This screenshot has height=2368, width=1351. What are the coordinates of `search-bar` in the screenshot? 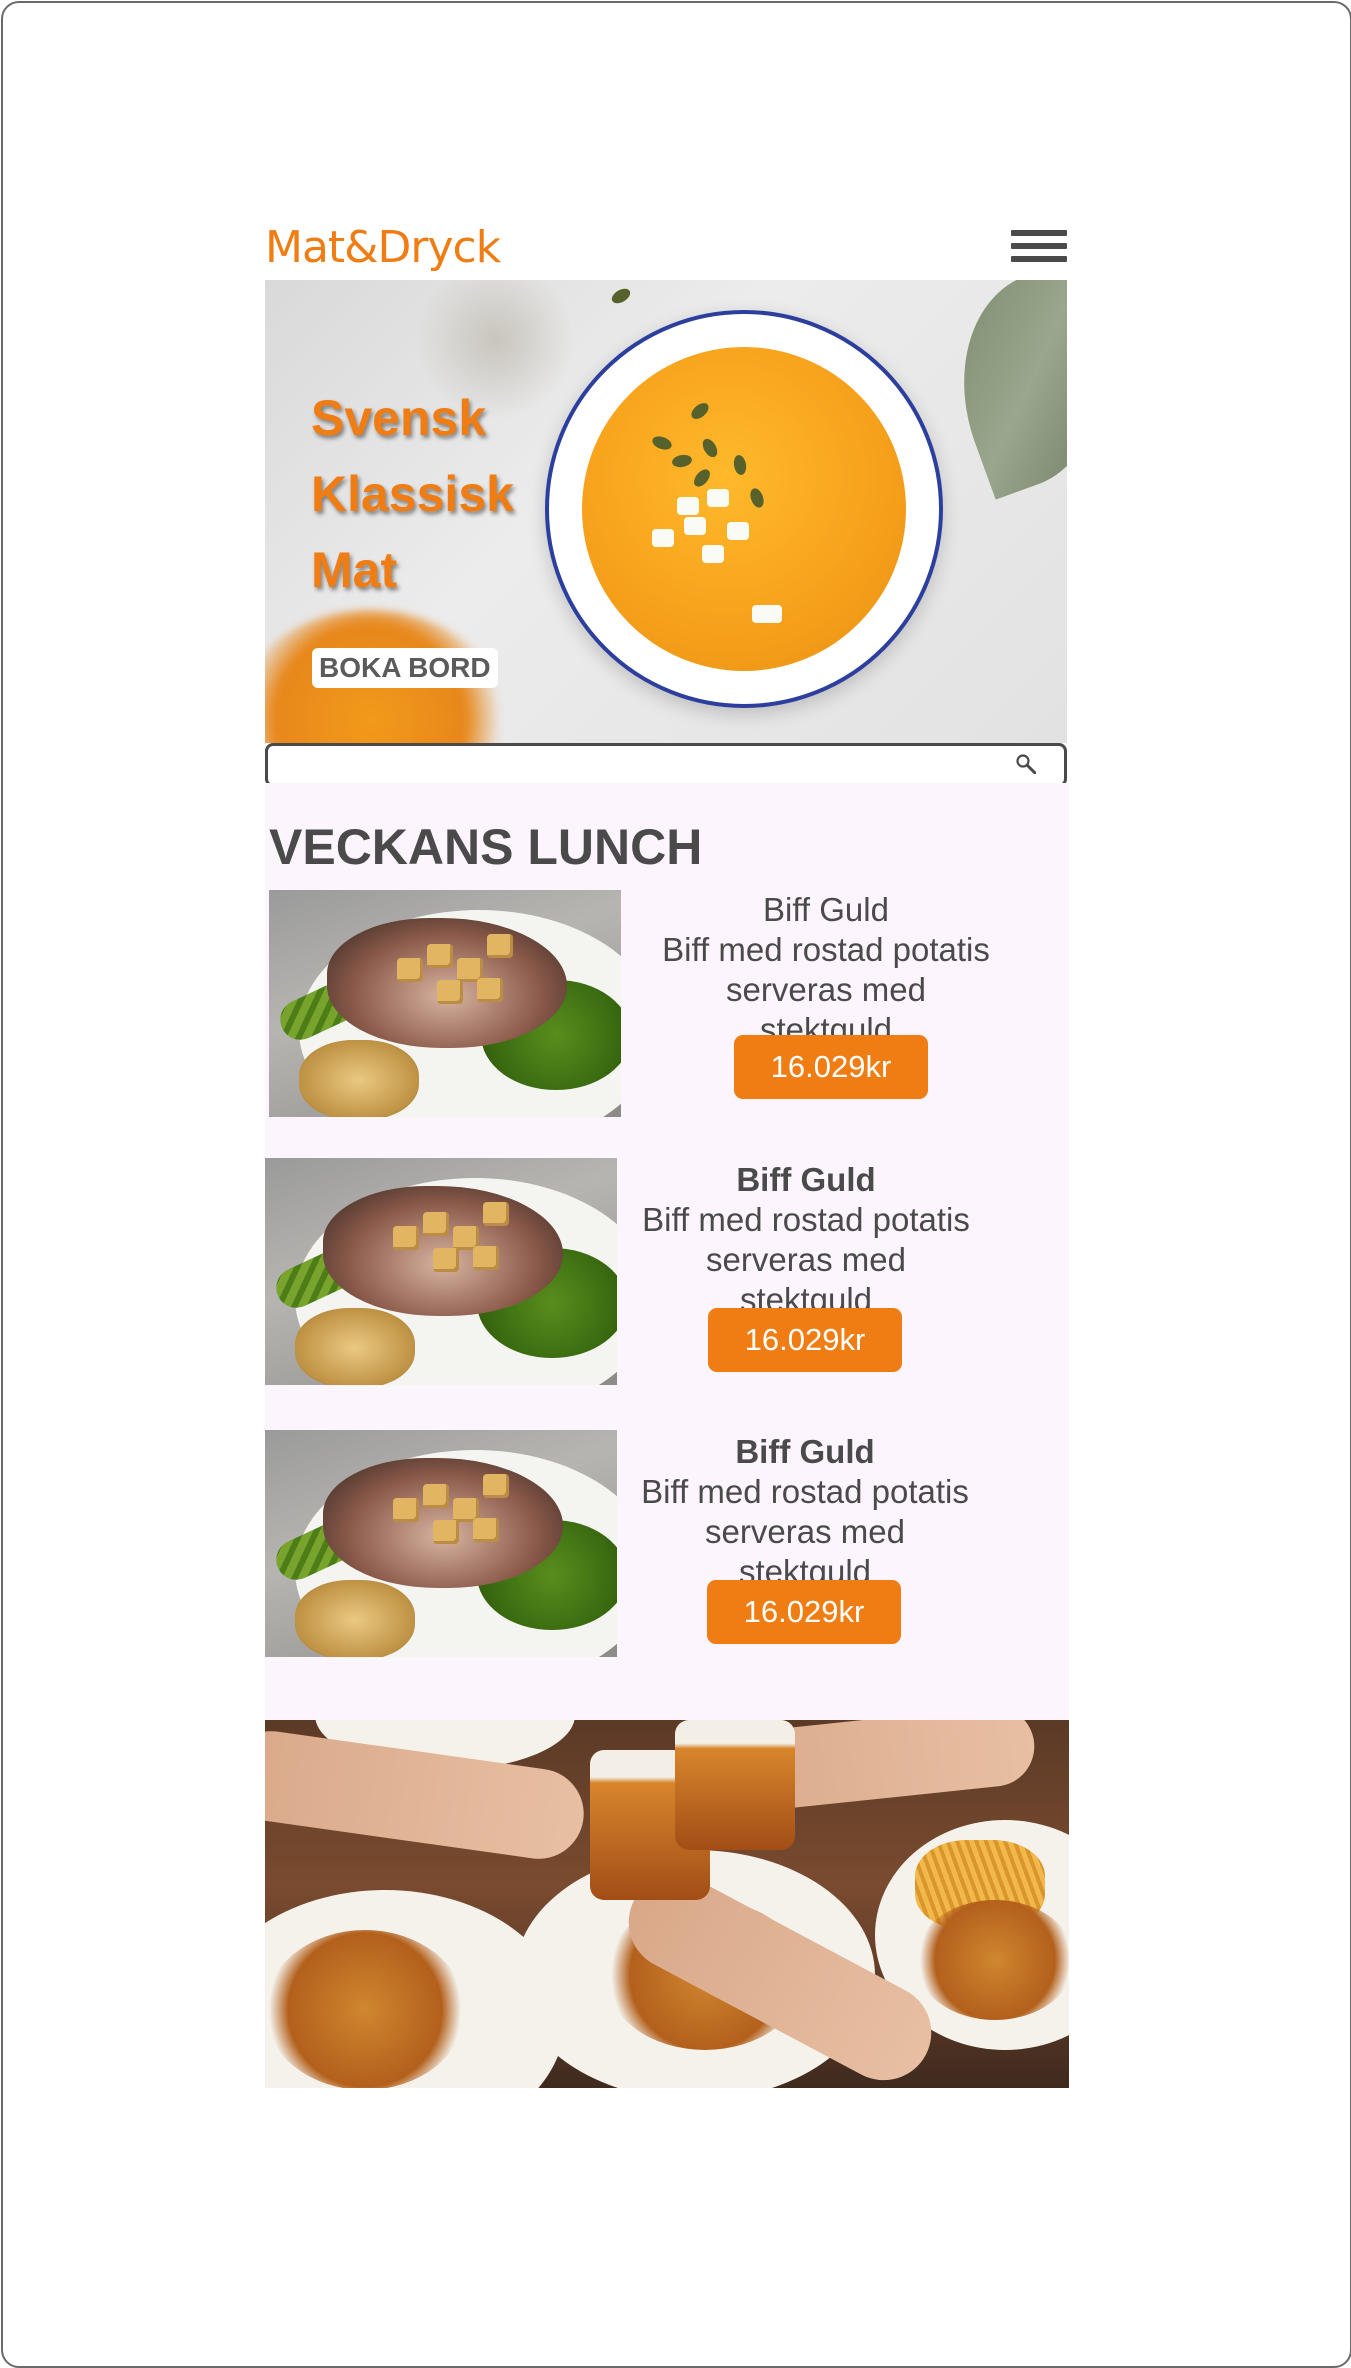 It's located at (666, 765).